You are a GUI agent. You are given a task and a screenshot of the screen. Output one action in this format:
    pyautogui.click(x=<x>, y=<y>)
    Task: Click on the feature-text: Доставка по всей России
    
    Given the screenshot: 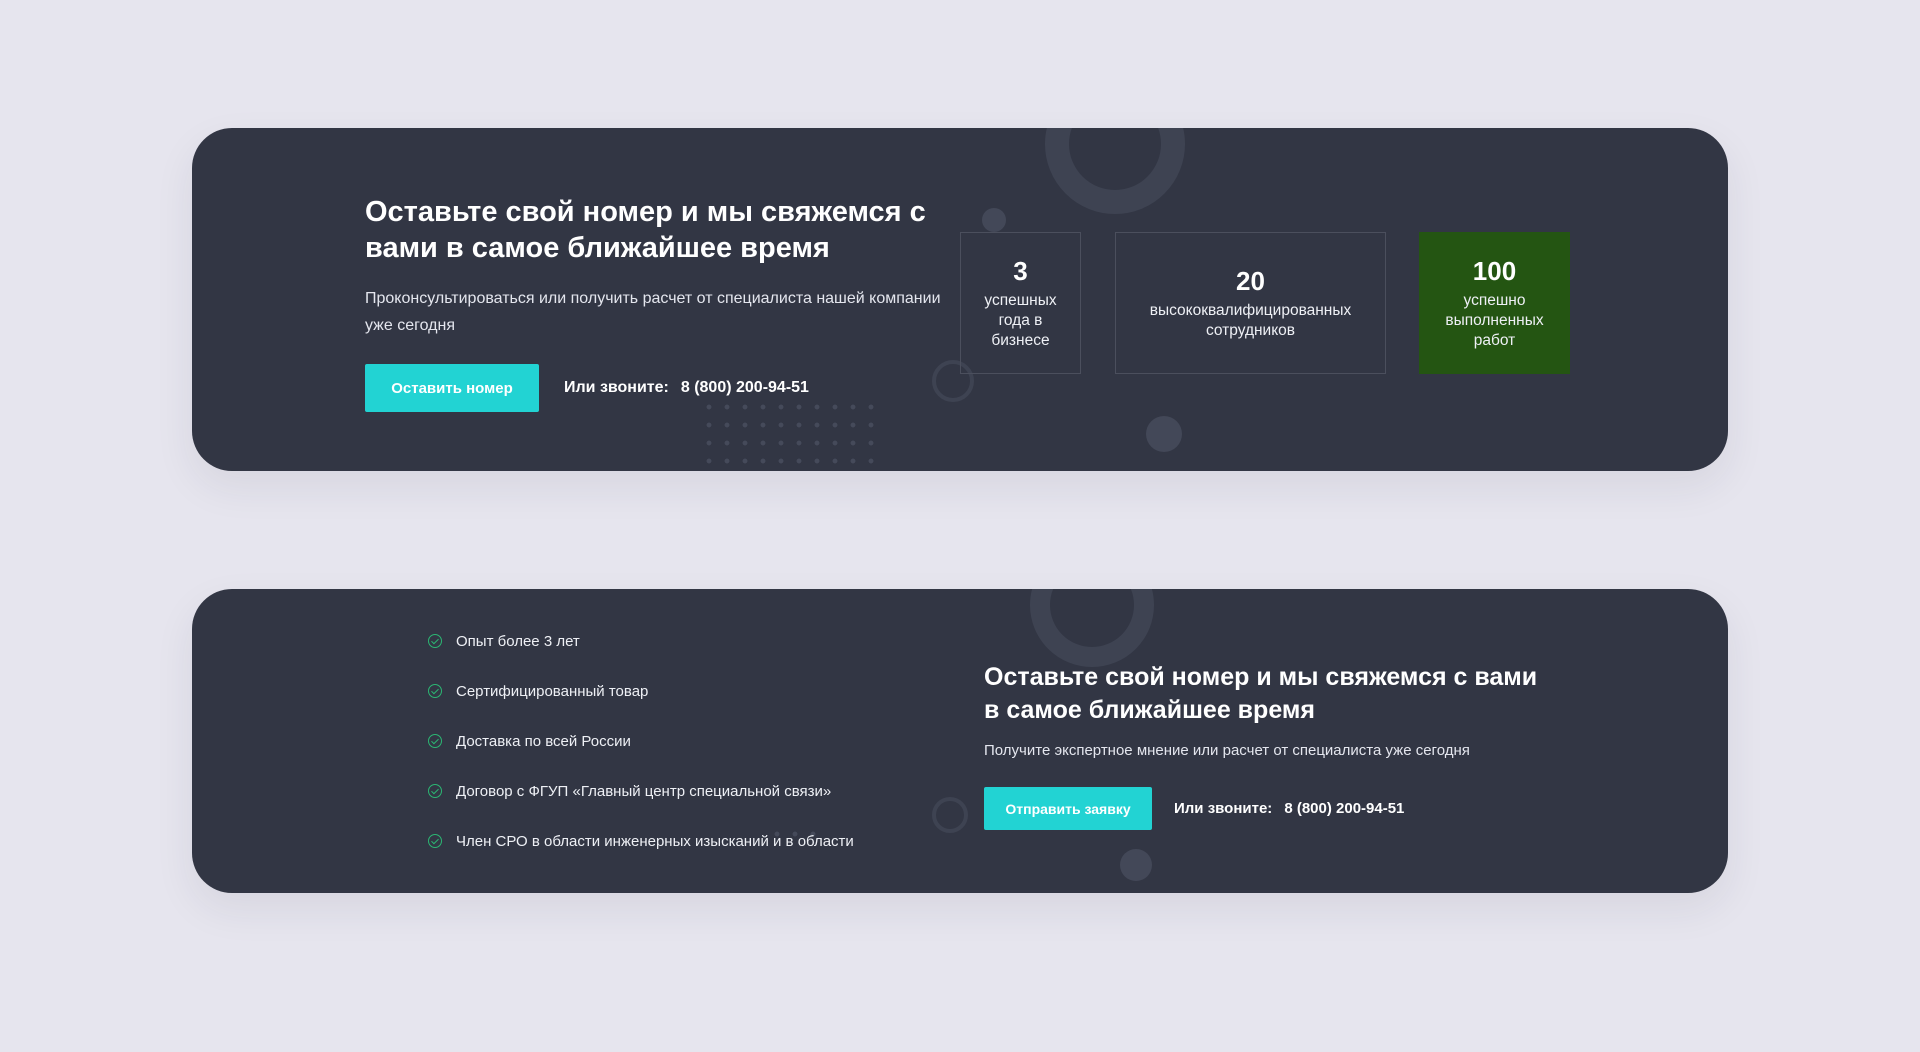 What is the action you would take?
    pyautogui.click(x=543, y=741)
    